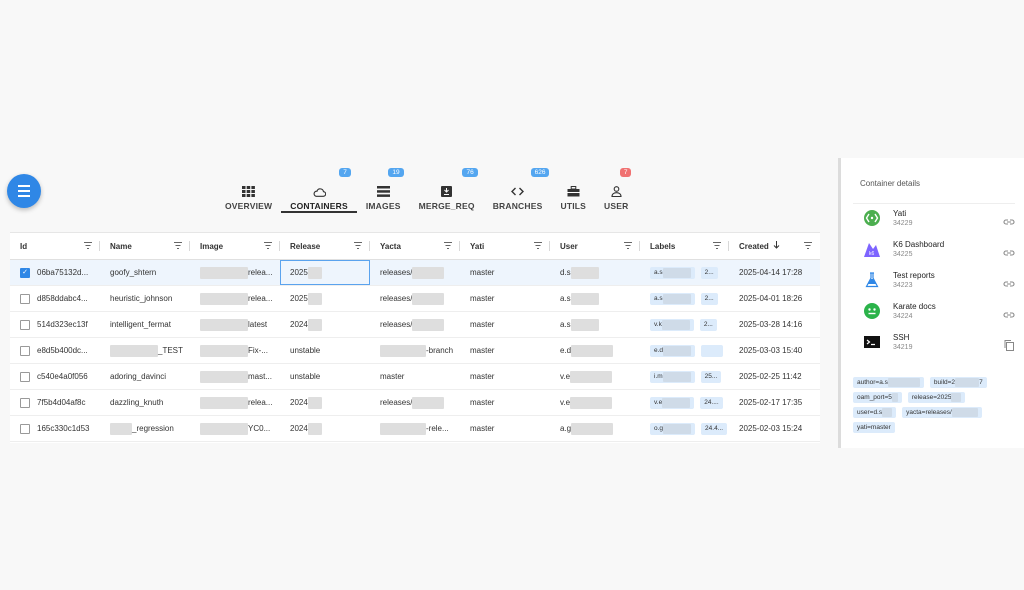 The height and width of the screenshot is (590, 1024). What do you see at coordinates (569, 246) in the screenshot?
I see `column-label: User` at bounding box center [569, 246].